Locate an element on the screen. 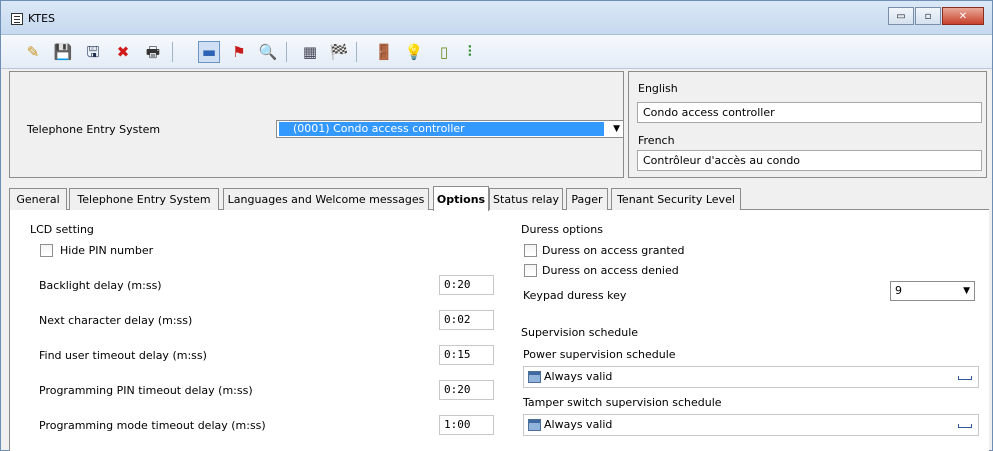 The height and width of the screenshot is (451, 993). duress-denied-label: Duress on access denied is located at coordinates (610, 270).